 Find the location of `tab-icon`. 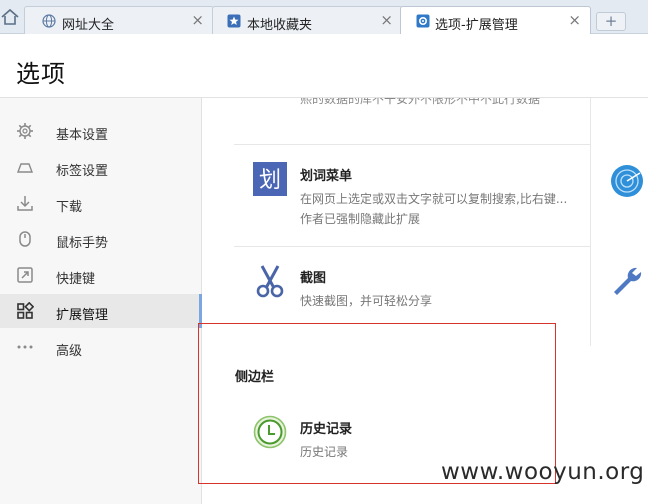

tab-icon is located at coordinates (25, 167).